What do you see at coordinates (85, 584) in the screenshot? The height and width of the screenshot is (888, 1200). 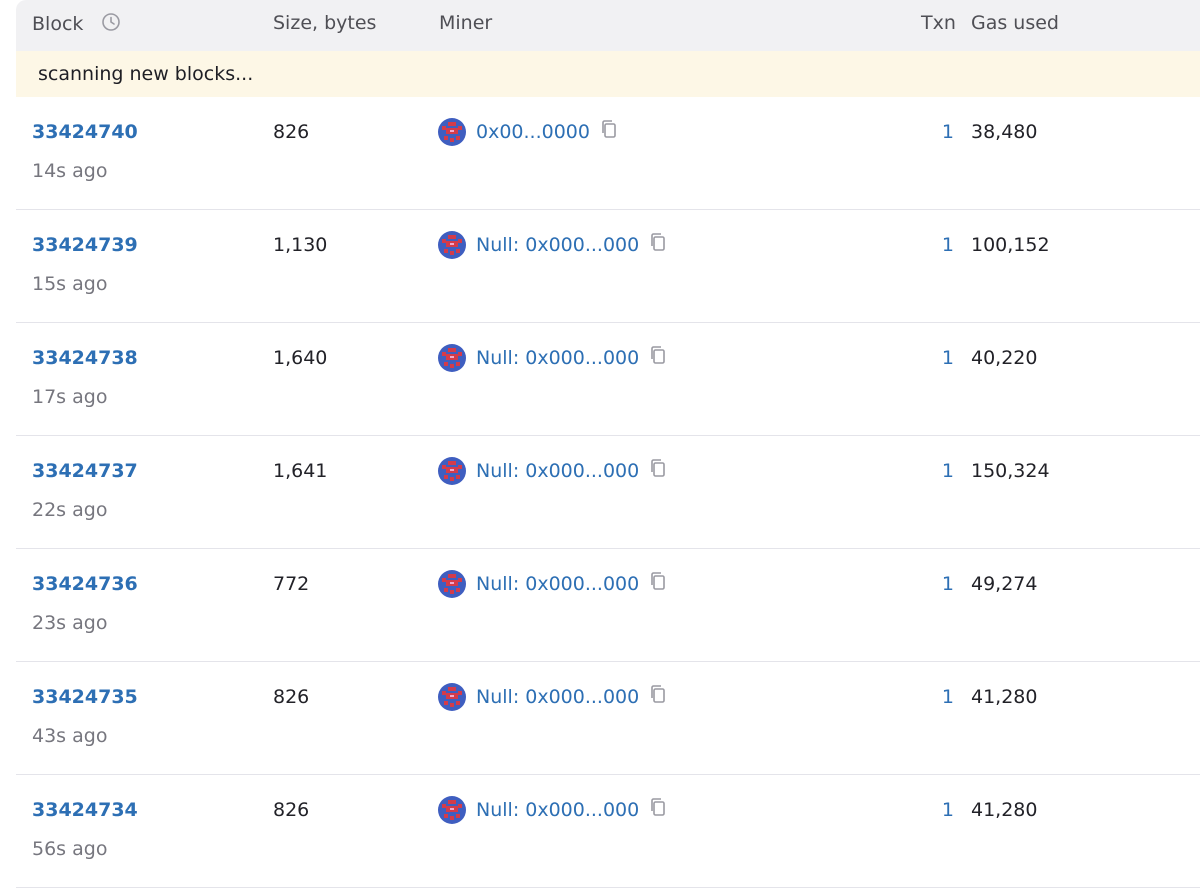 I see `block-number-link: 33424736` at bounding box center [85, 584].